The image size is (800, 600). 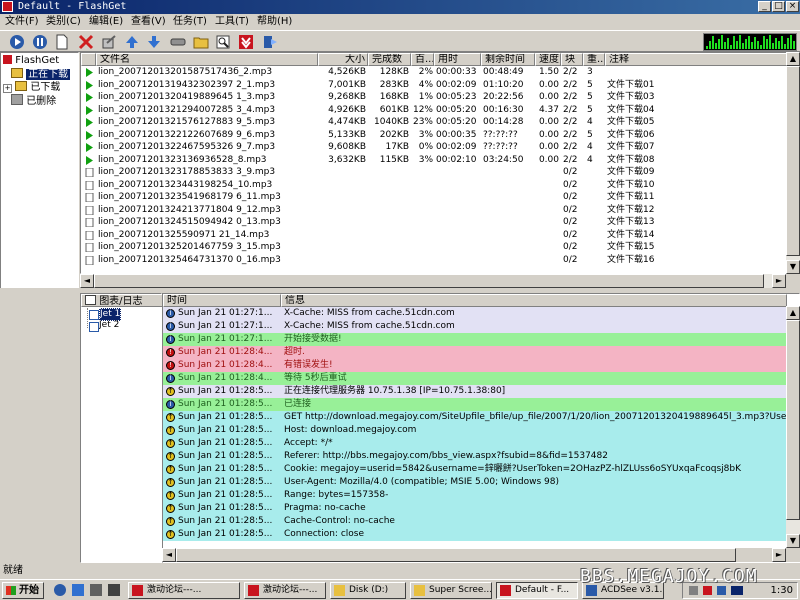 I want to click on close-button: ×, so click(x=792, y=6).